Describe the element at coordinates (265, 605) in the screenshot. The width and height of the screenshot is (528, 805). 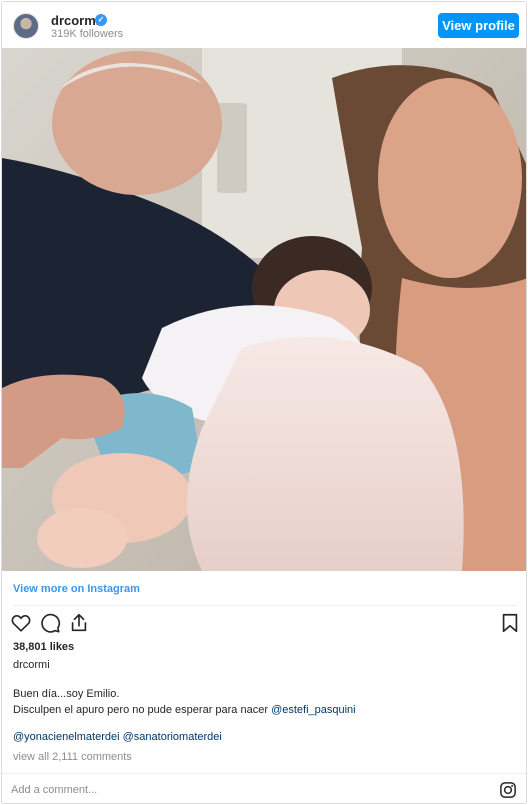
I see `divider` at that location.